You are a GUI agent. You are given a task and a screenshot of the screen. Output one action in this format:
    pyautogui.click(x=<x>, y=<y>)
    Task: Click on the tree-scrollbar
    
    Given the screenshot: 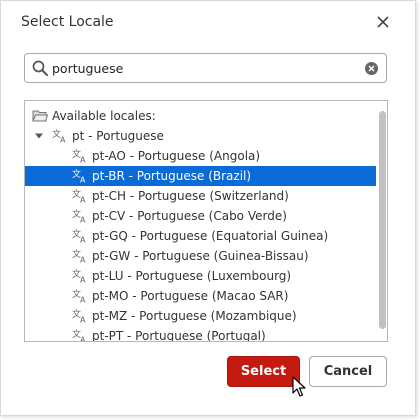 What is the action you would take?
    pyautogui.click(x=382, y=221)
    